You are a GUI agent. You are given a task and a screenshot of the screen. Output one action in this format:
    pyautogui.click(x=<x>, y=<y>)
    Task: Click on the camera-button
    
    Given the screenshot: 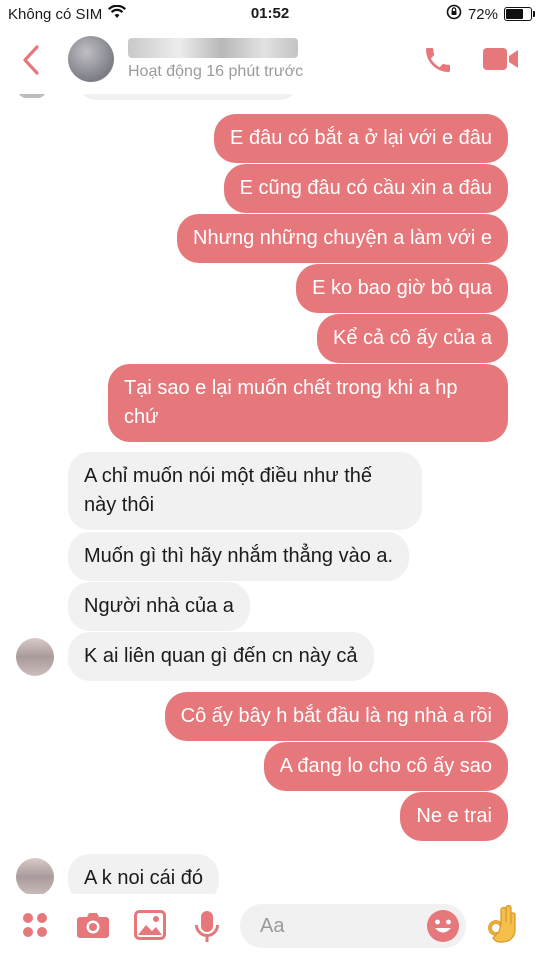 What is the action you would take?
    pyautogui.click(x=93, y=927)
    